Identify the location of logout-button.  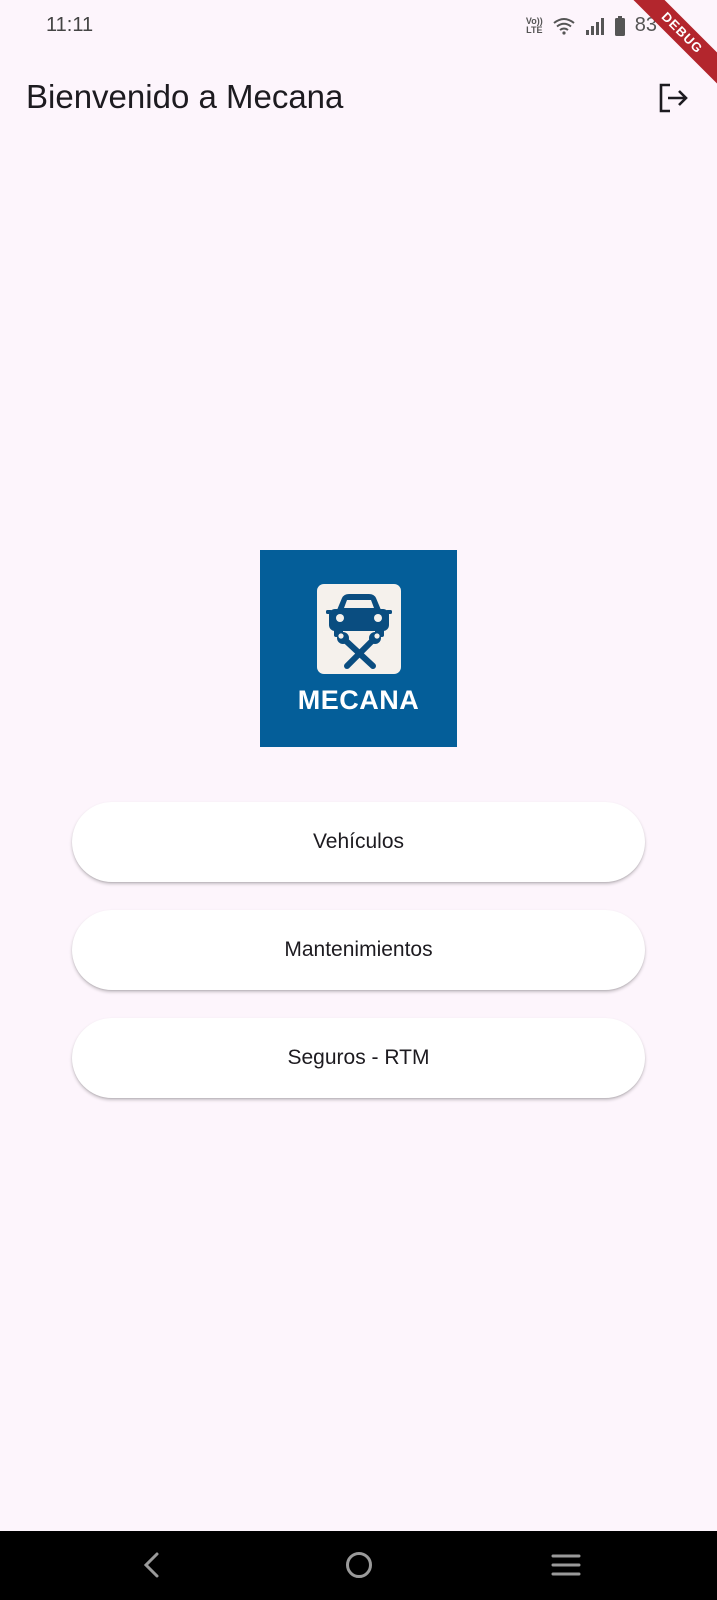
(673, 98).